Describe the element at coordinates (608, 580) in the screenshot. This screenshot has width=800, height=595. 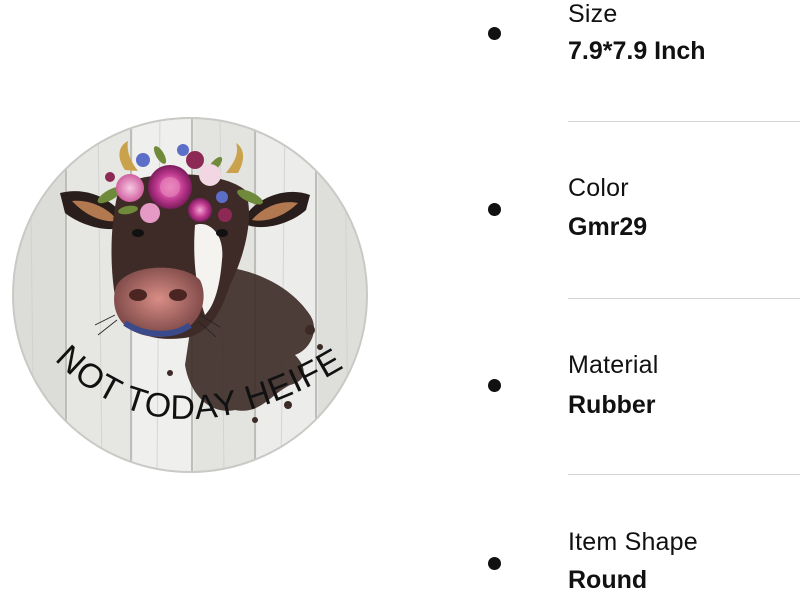
I see `spec-value: Round` at that location.